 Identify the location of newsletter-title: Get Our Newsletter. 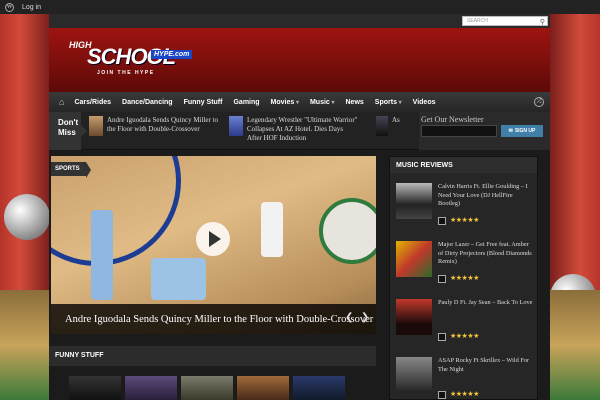
(452, 119).